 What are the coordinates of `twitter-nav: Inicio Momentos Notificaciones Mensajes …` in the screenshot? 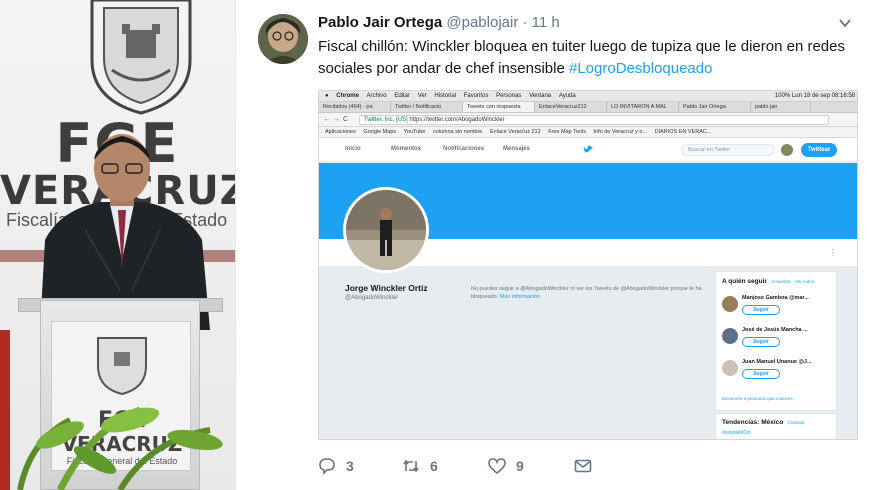 It's located at (588, 150).